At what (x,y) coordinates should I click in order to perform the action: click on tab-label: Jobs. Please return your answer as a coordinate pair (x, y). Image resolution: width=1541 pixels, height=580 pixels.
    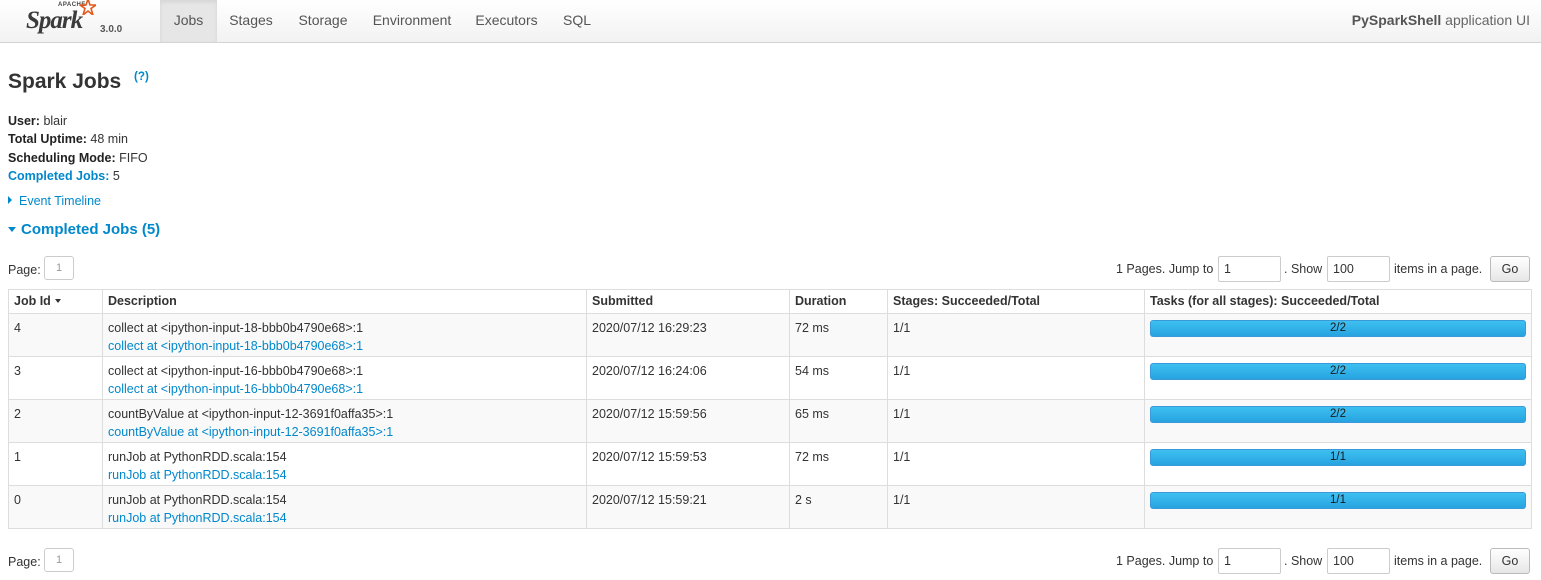
    Looking at the image, I should click on (188, 20).